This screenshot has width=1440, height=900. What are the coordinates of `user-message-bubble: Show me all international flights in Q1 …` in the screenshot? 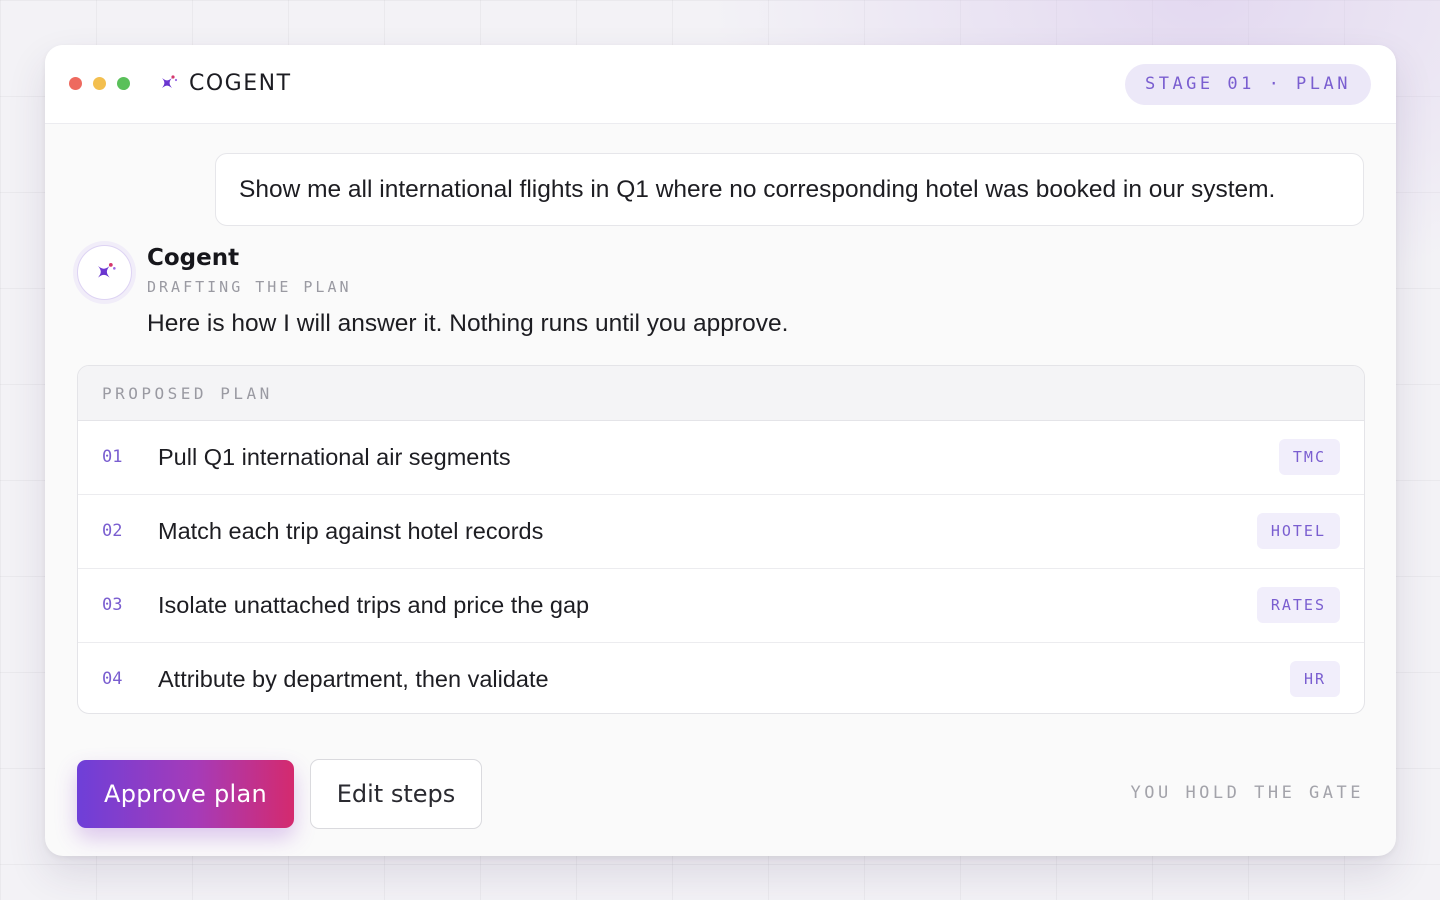 It's located at (789, 189).